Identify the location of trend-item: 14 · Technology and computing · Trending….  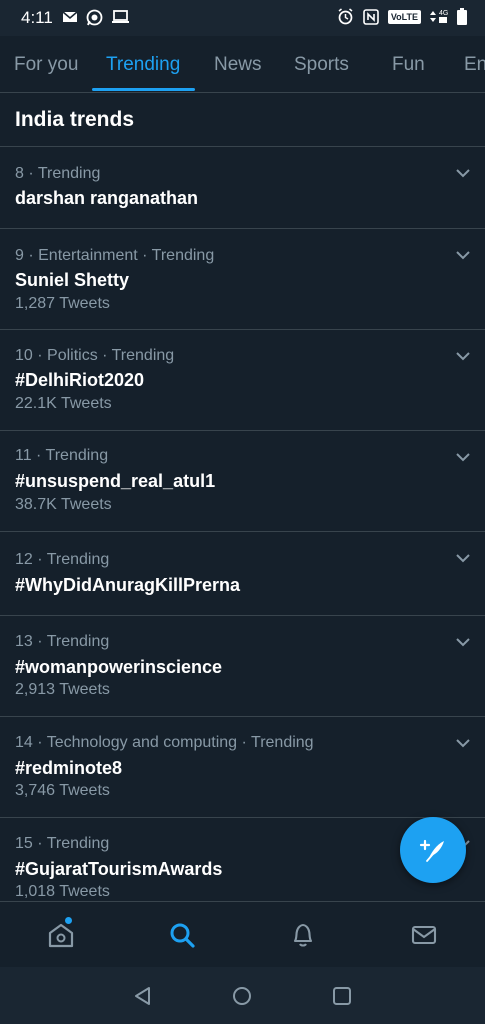
(242, 767).